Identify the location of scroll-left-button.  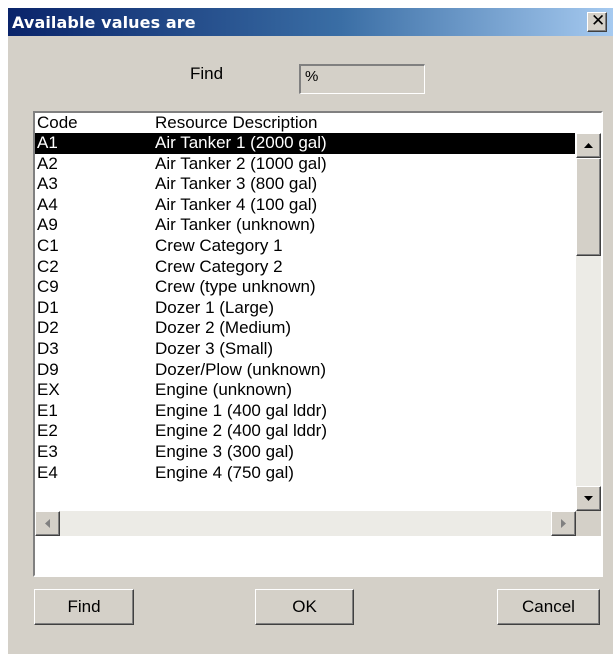
(47, 523).